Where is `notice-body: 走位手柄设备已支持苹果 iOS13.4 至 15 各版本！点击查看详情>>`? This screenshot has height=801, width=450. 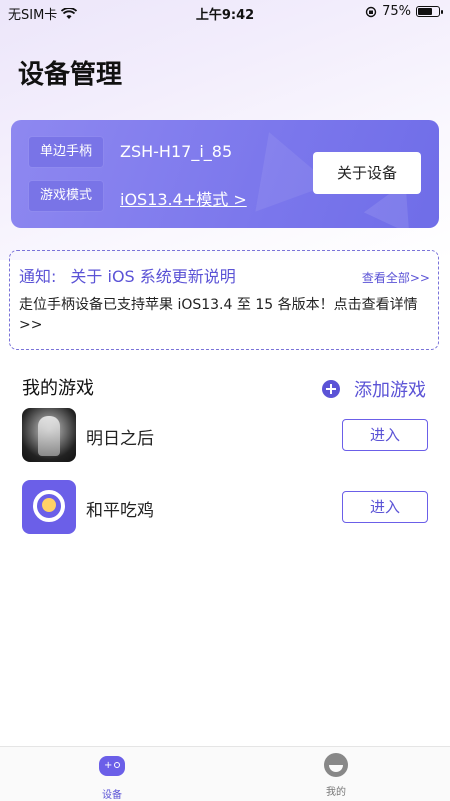
notice-body: 走位手柄设备已支持苹果 iOS13.4 至 15 各版本！点击查看详情>> is located at coordinates (221, 315).